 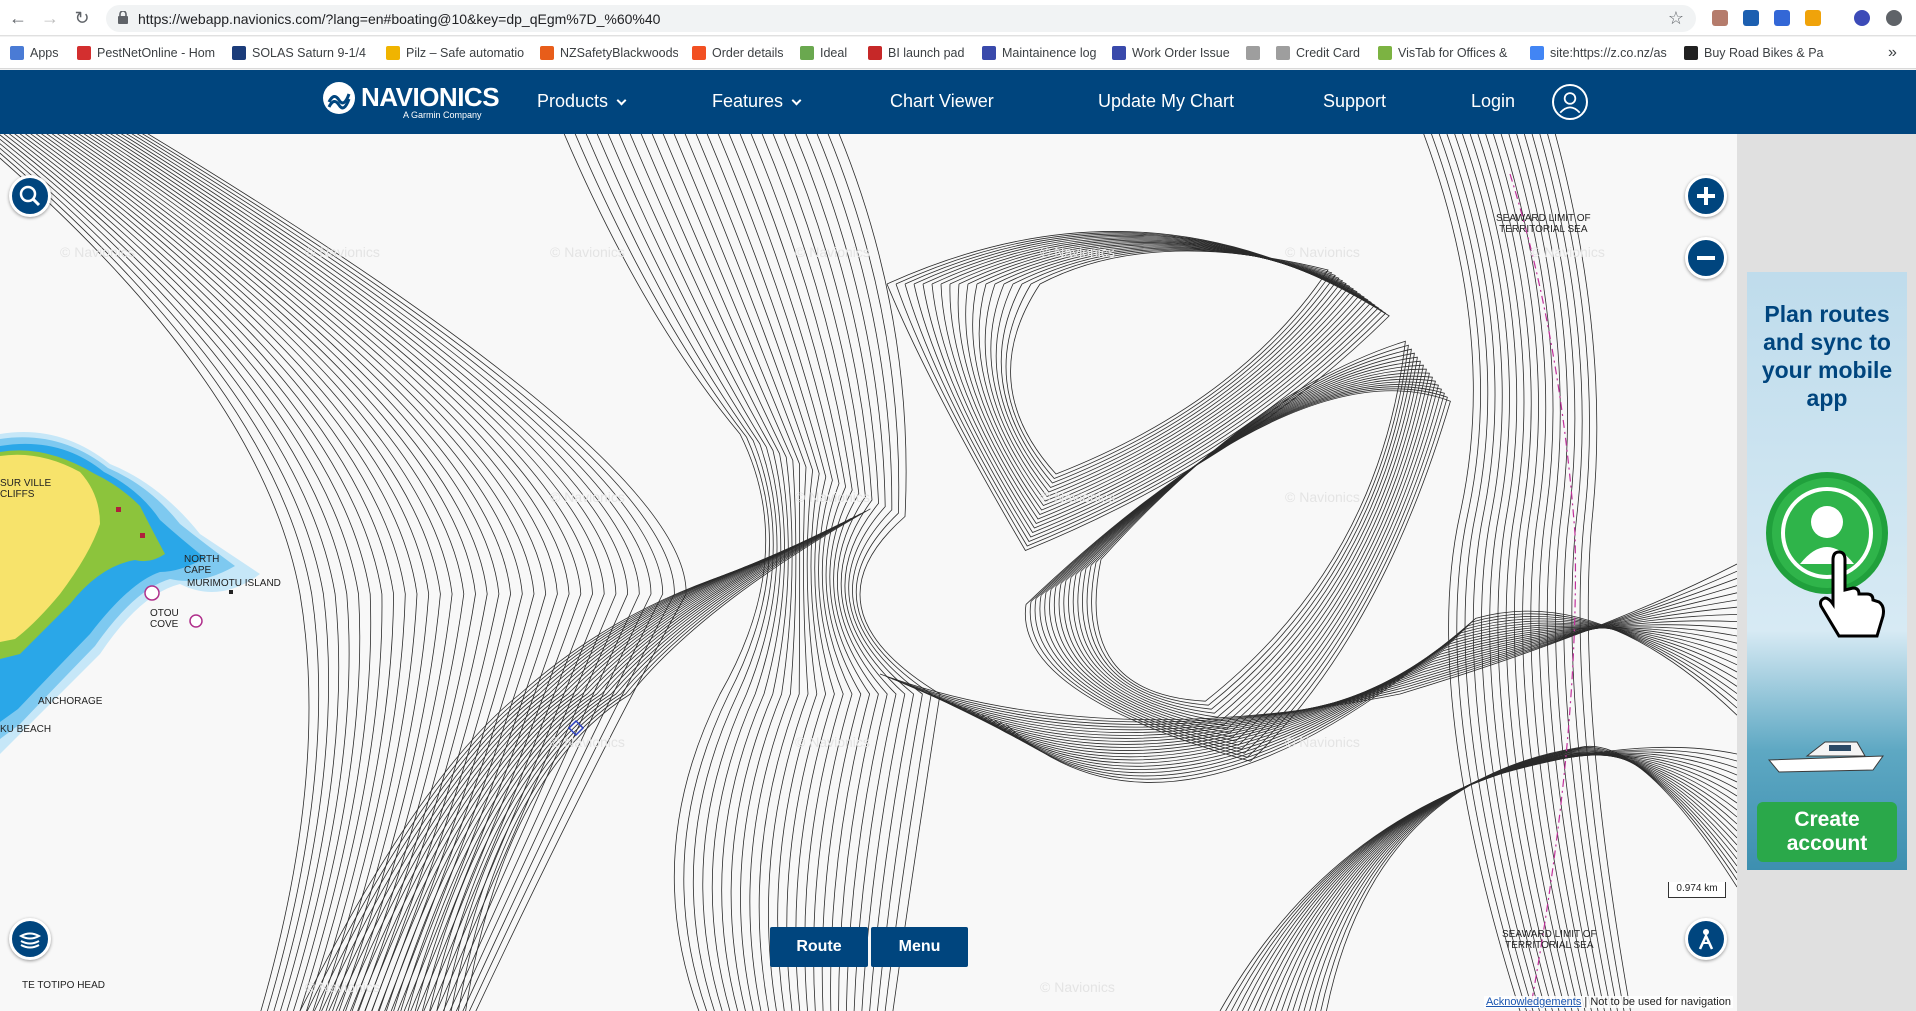 I want to click on search-button, so click(x=30, y=196).